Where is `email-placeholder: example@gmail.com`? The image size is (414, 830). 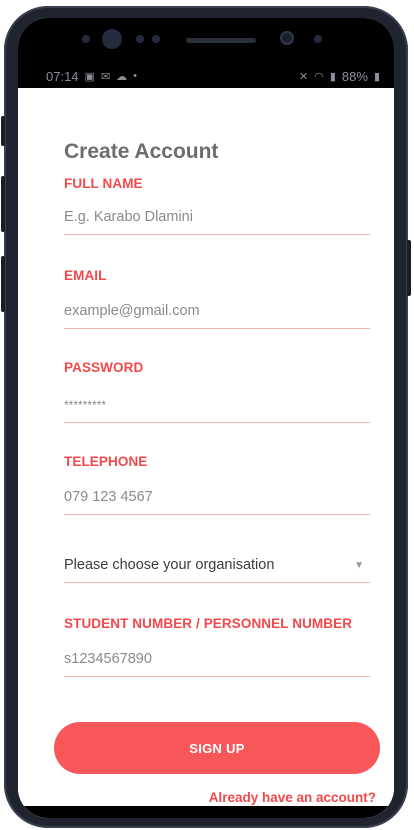
email-placeholder: example@gmail.com is located at coordinates (132, 311).